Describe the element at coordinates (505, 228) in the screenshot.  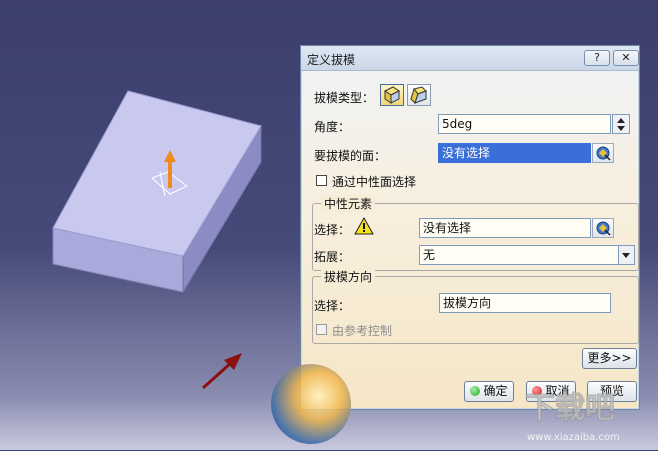
I see `neutral-element-field: 没有选择` at that location.